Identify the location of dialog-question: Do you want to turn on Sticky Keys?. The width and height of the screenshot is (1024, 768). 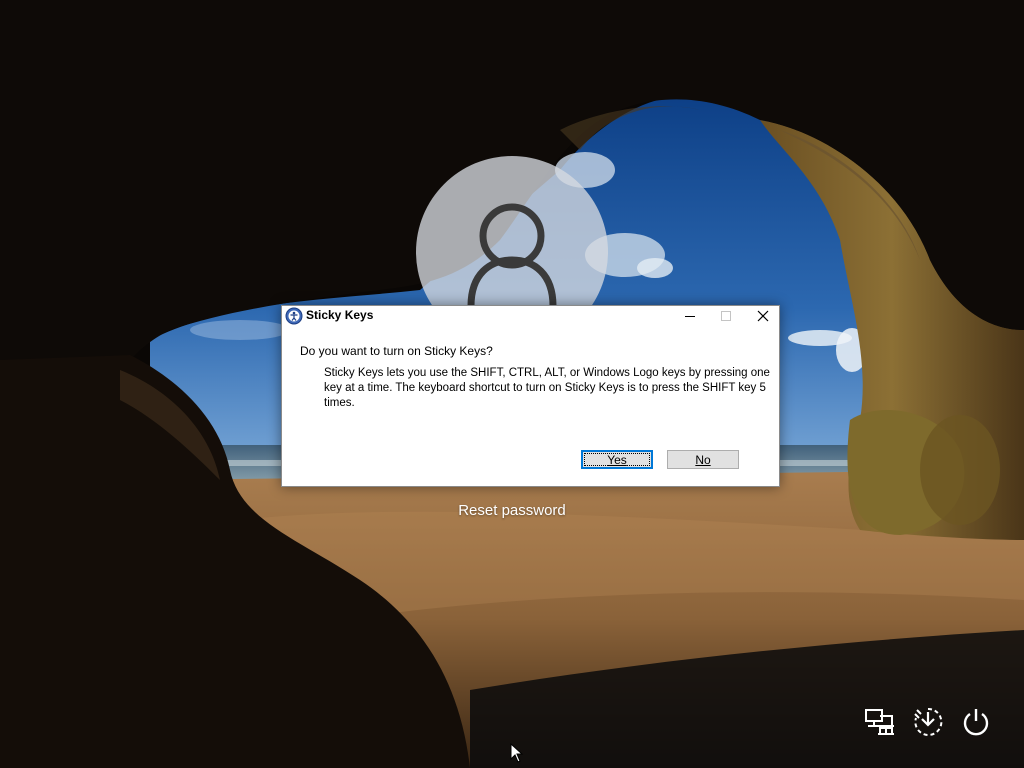
(396, 351).